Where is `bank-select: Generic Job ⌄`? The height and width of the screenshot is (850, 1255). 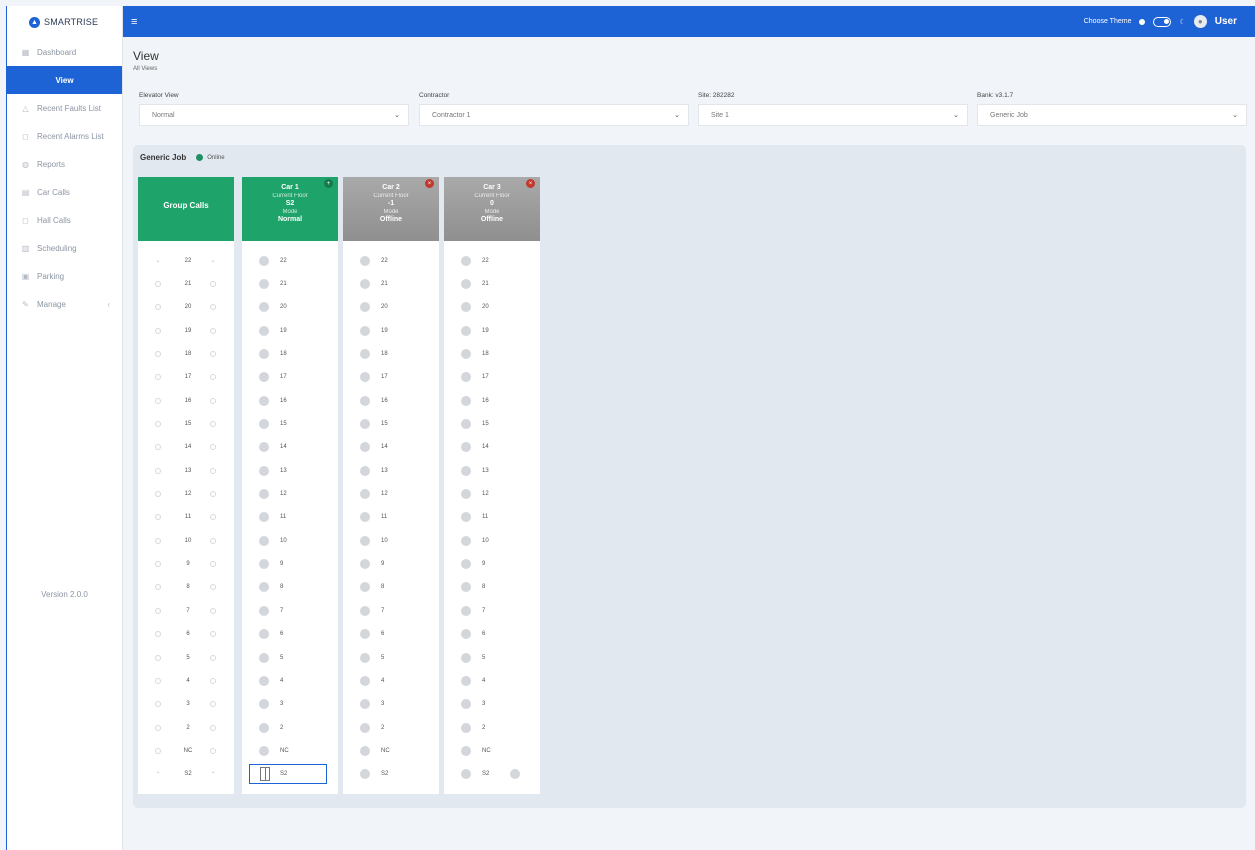
bank-select: Generic Job ⌄ is located at coordinates (1112, 115).